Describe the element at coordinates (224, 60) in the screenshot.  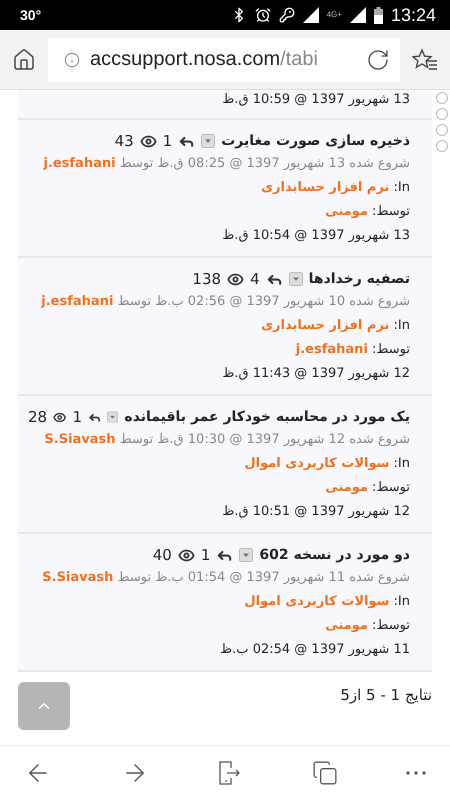
I see `address-field: accsupport.nosa.com/tabi` at that location.